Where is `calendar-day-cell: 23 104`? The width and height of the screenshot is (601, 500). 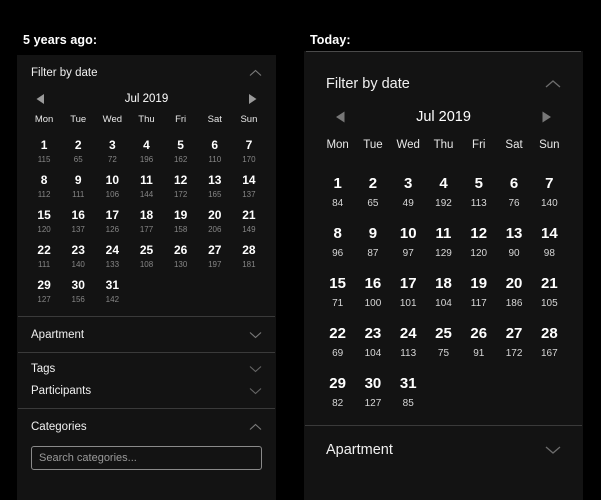
calendar-day-cell: 23 104 is located at coordinates (372, 342).